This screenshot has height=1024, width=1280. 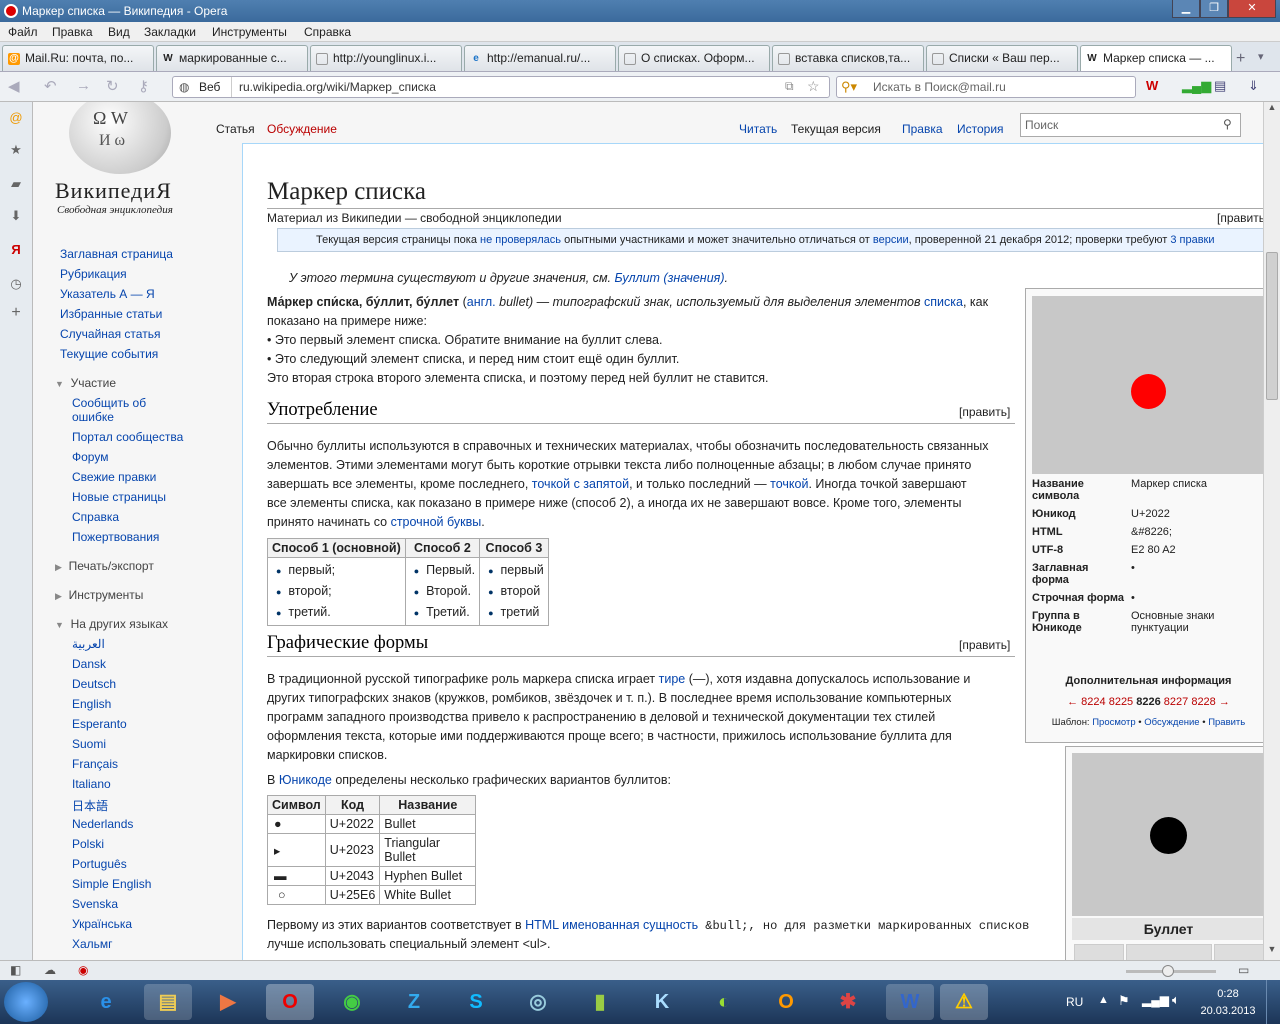 What do you see at coordinates (964, 1002) in the screenshot?
I see `warning-taskbar-icon: ⚠` at bounding box center [964, 1002].